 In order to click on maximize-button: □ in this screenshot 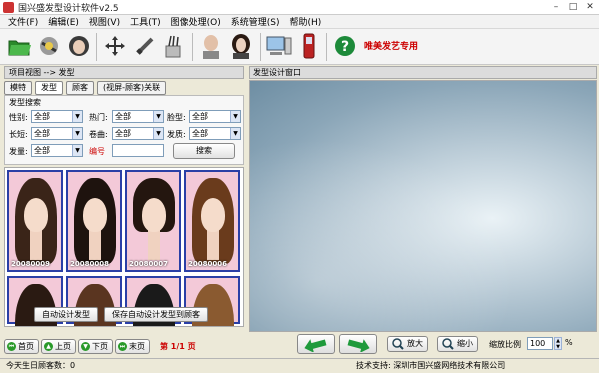, I will do `click(573, 7)`.